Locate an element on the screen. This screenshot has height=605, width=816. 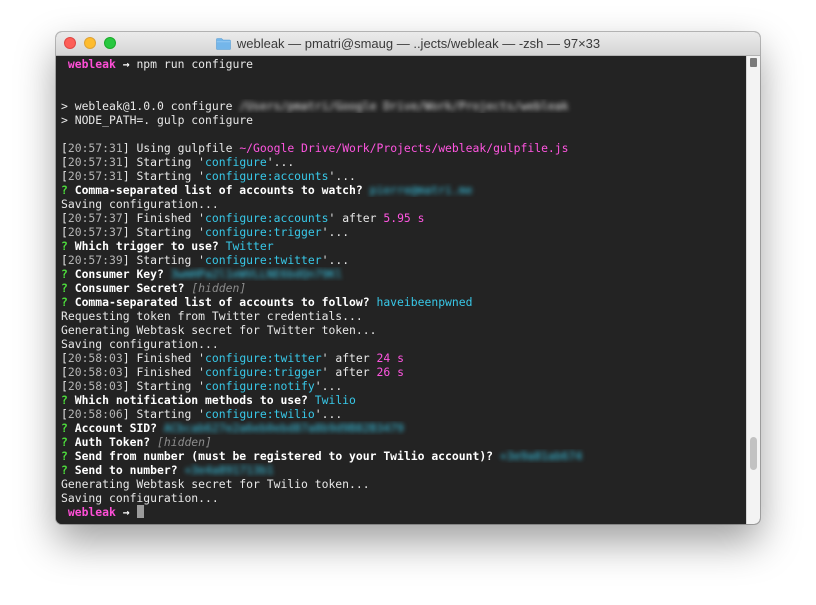
terminal-line: ? Send to number? +3e4a891713b1 is located at coordinates (403, 470).